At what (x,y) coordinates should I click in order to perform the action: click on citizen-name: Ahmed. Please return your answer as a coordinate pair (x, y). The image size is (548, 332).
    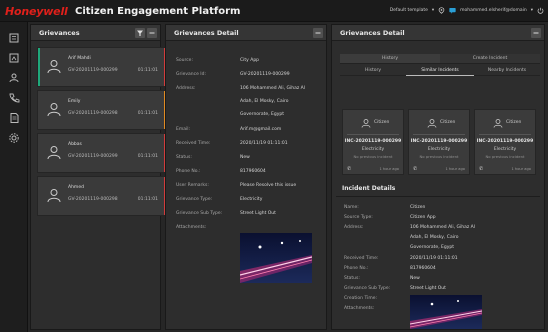
    Looking at the image, I should click on (76, 187).